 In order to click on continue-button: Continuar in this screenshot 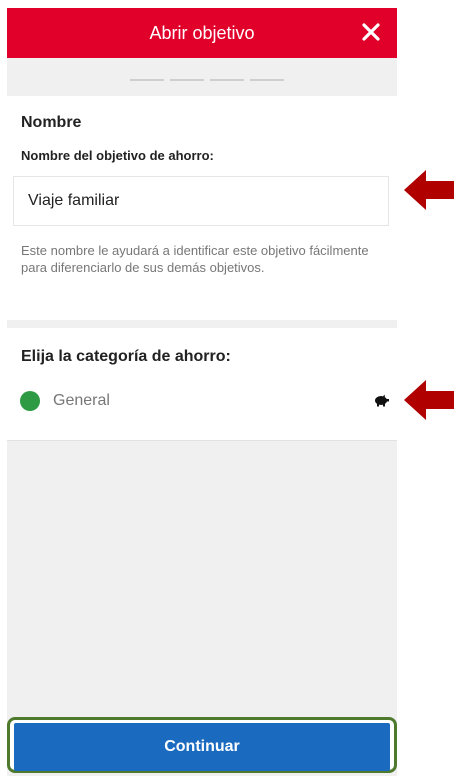, I will do `click(202, 747)`.